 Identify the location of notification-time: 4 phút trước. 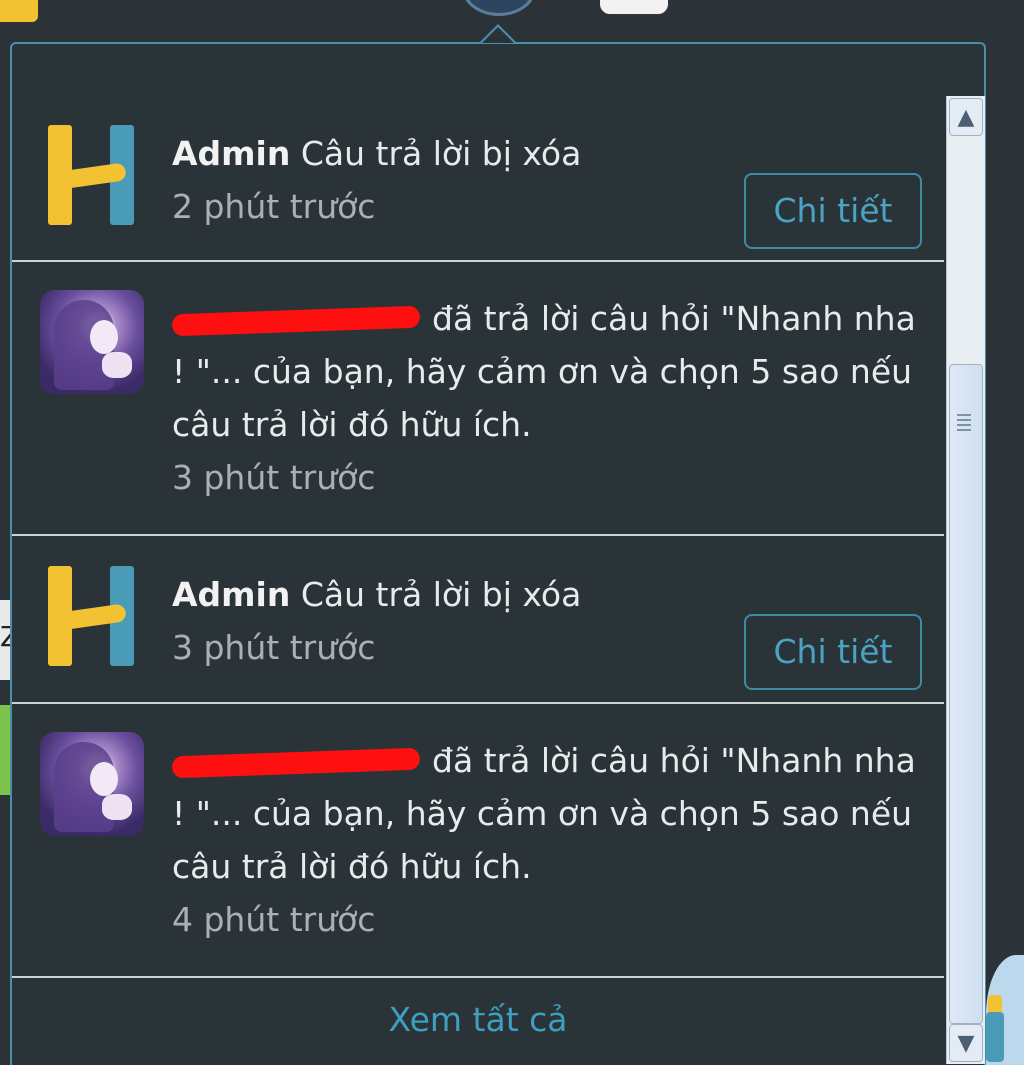
(274, 919).